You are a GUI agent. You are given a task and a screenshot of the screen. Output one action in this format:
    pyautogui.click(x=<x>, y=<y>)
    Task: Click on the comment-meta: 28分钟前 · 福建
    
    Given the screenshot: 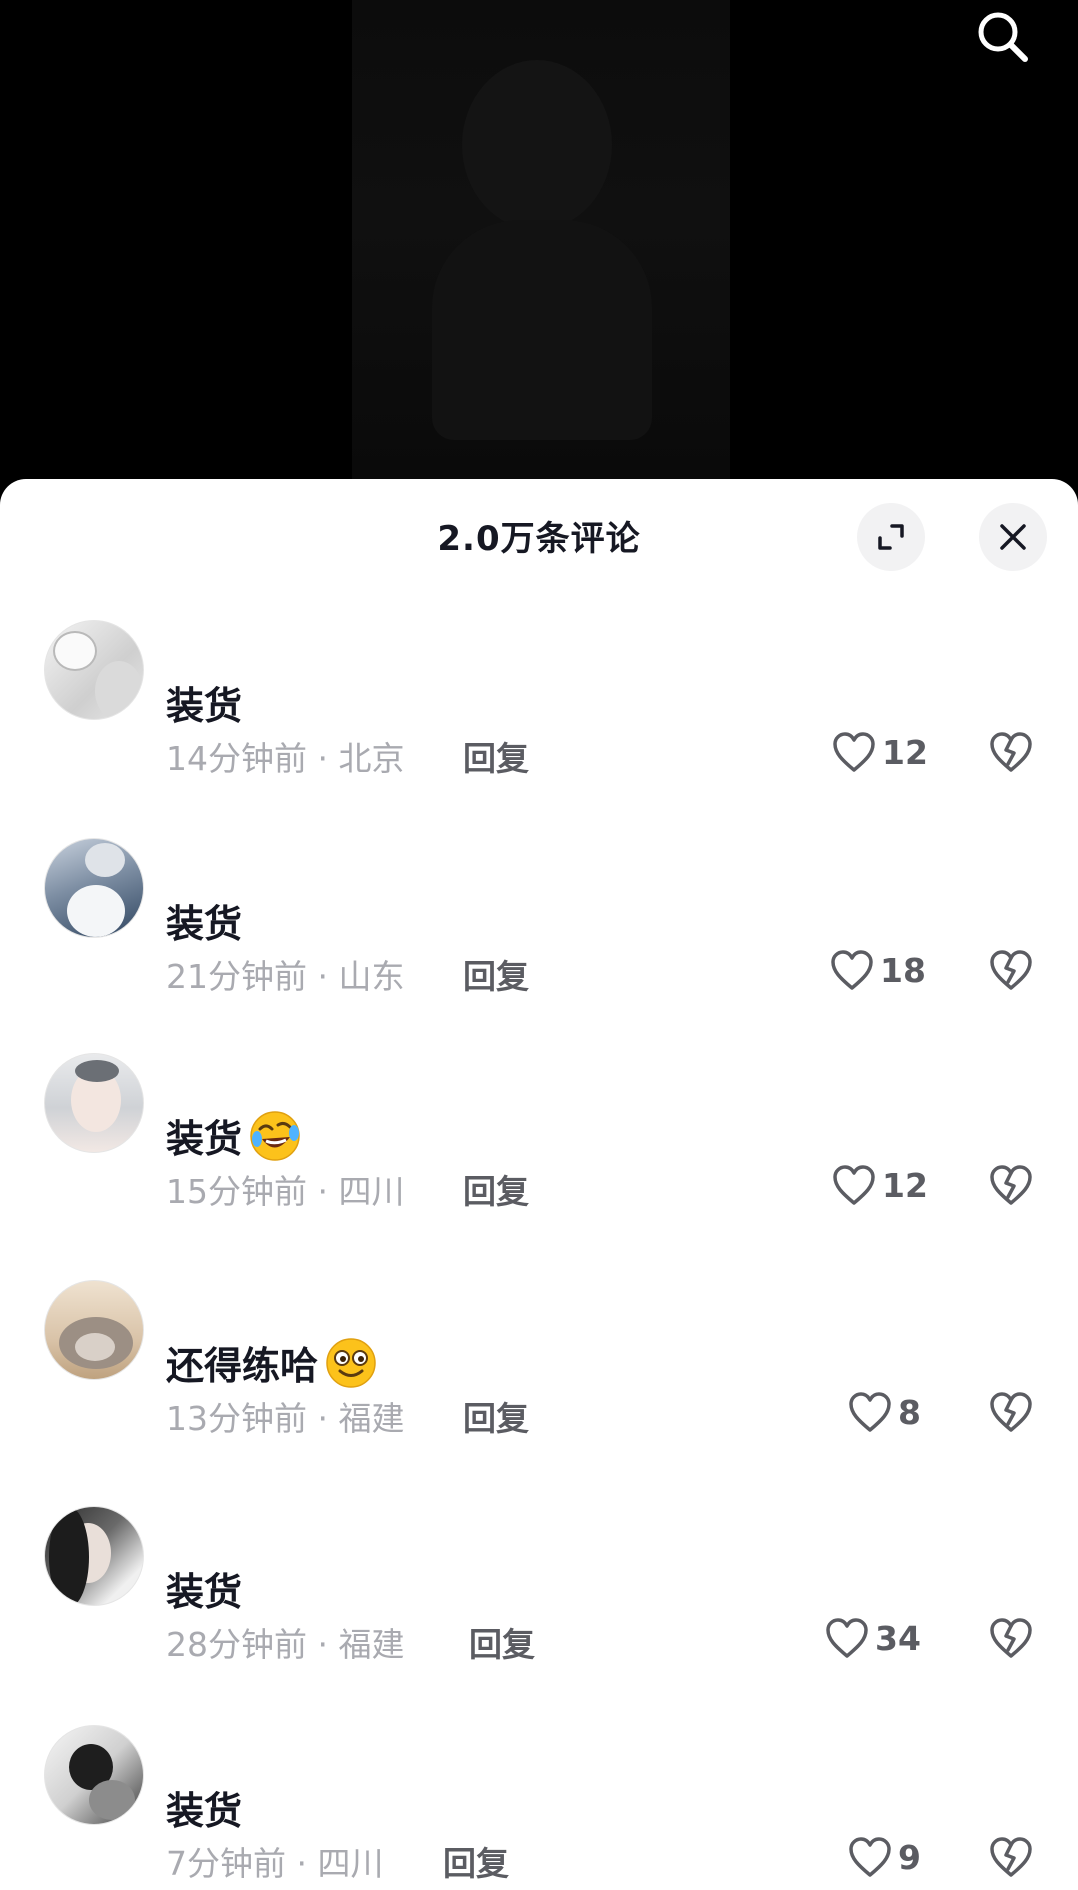 What is the action you would take?
    pyautogui.click(x=285, y=1644)
    